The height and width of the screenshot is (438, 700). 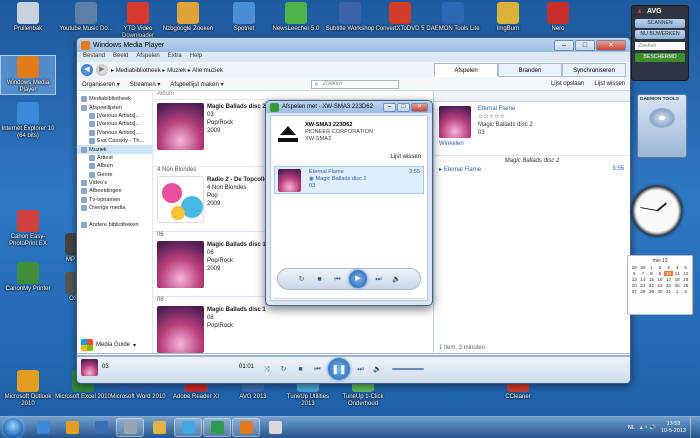 I want to click on menu-item: Help, so click(x=196, y=57).